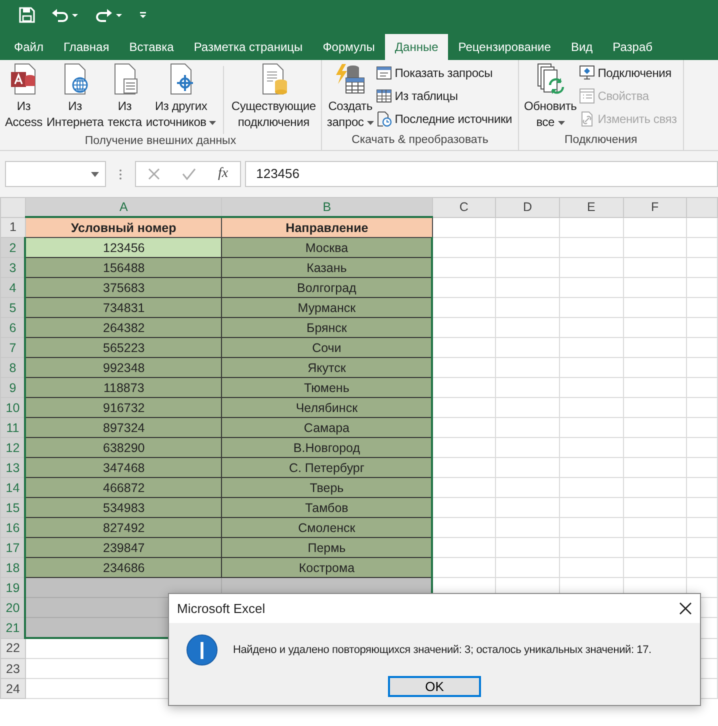 This screenshot has height=726, width=718. Describe the element at coordinates (13, 248) in the screenshot. I see `row-header: 2` at that location.